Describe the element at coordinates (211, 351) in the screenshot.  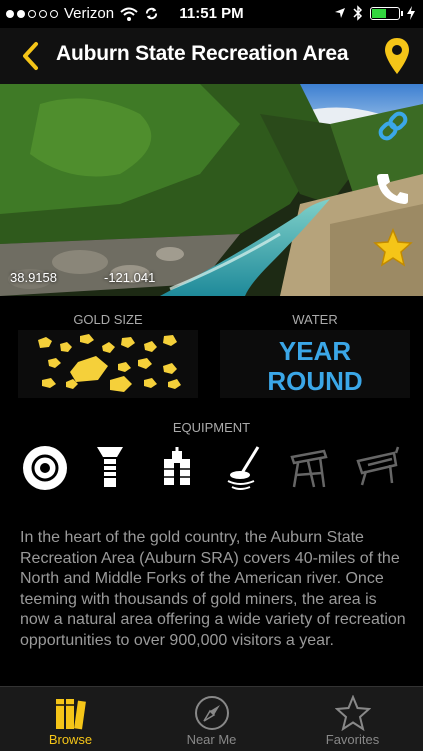
I see `stats-section: GOLD SIZE WATER YEAR ROUND` at that location.